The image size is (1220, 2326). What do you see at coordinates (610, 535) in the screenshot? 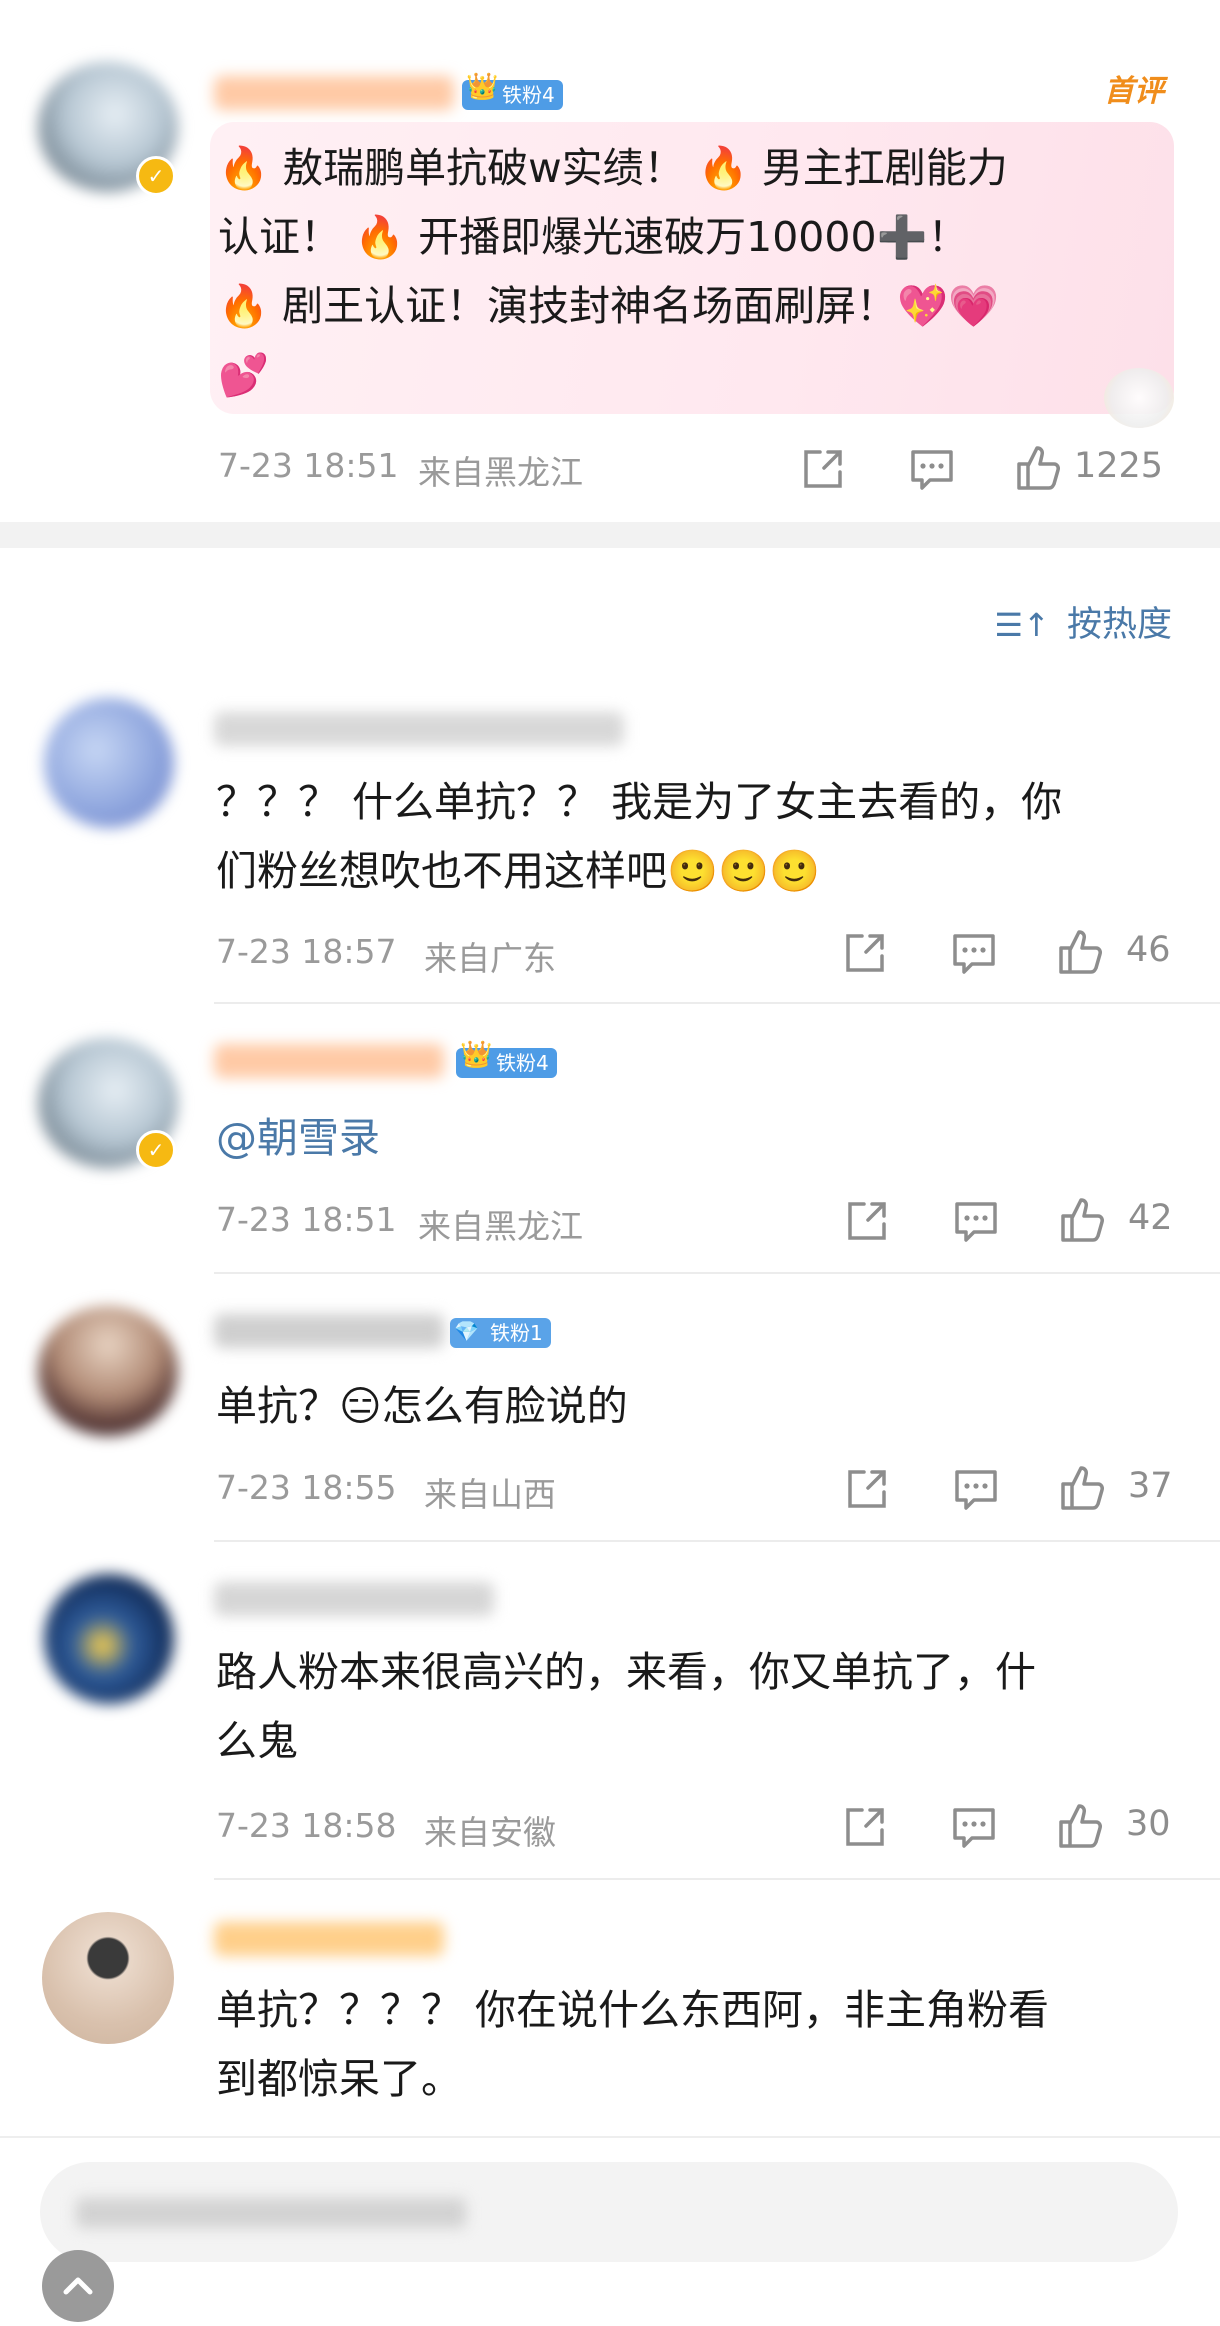
I see `section-divider` at bounding box center [610, 535].